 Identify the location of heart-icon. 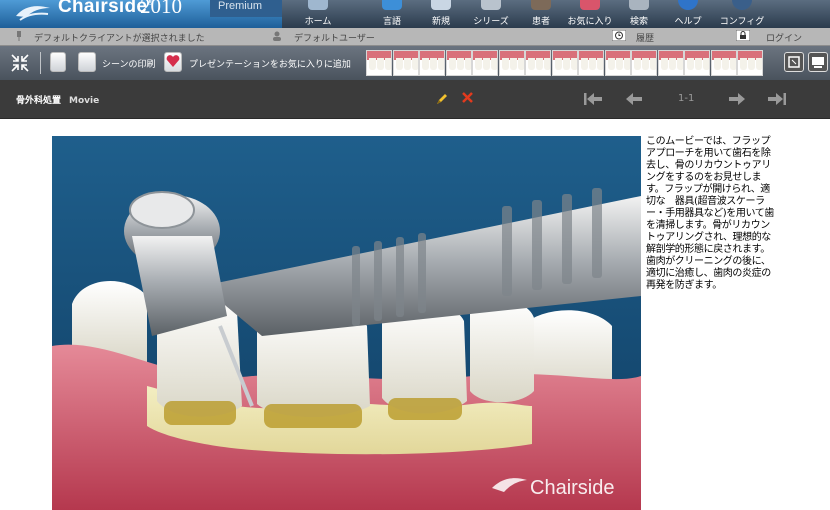
(173, 62).